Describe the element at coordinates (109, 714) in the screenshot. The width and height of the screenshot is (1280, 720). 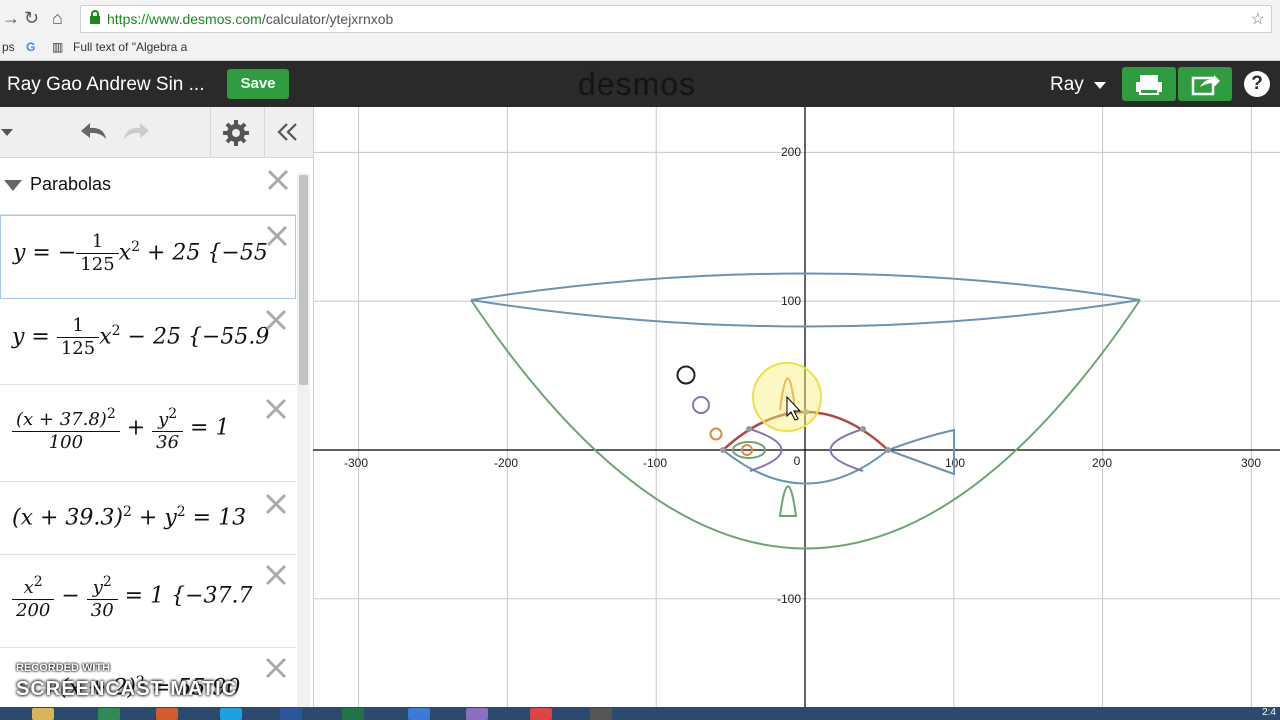
I see `publisher-taskbar-icon` at that location.